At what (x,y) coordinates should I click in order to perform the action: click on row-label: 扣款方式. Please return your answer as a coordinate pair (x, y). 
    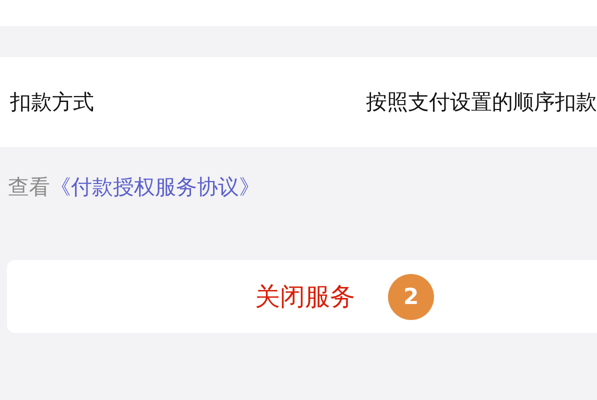
    Looking at the image, I should click on (52, 102).